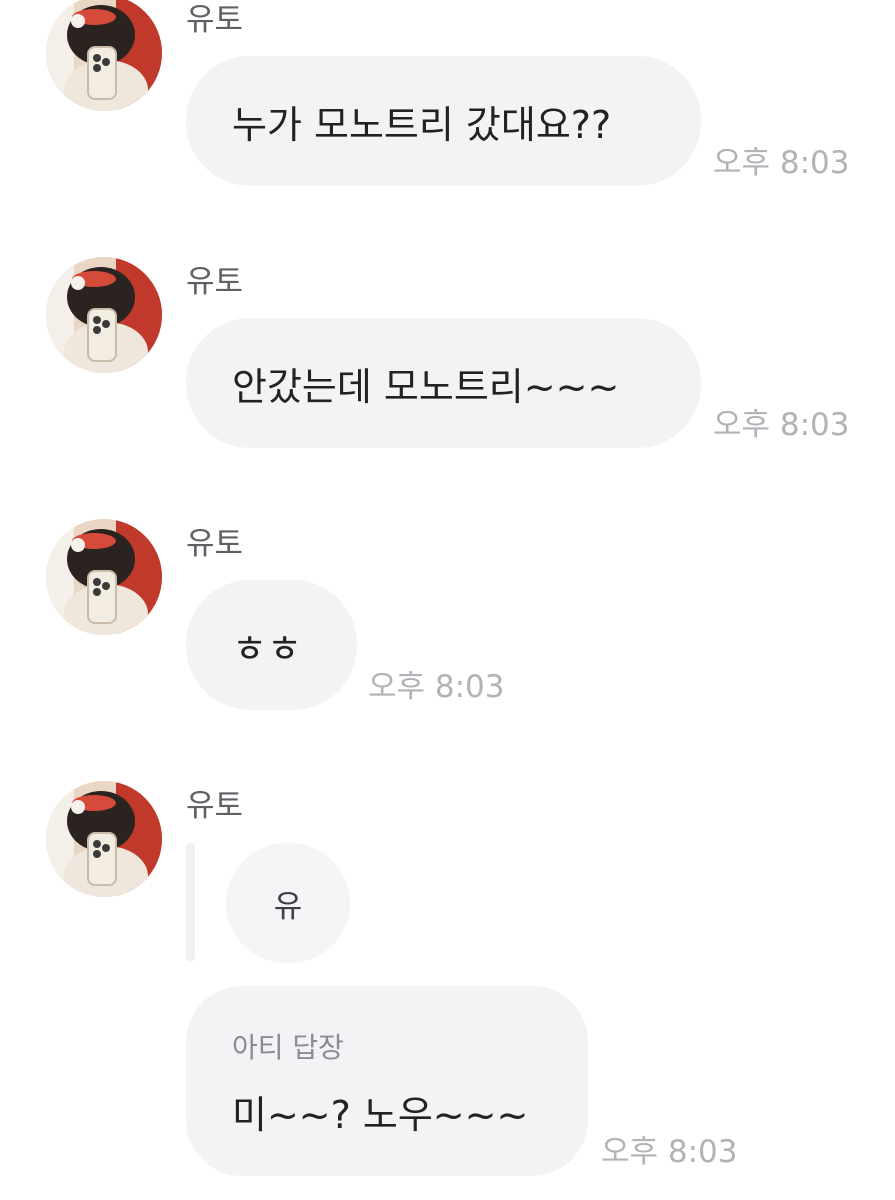 The image size is (895, 1200). What do you see at coordinates (271, 645) in the screenshot?
I see `message-bubble: ㅎㅎ` at bounding box center [271, 645].